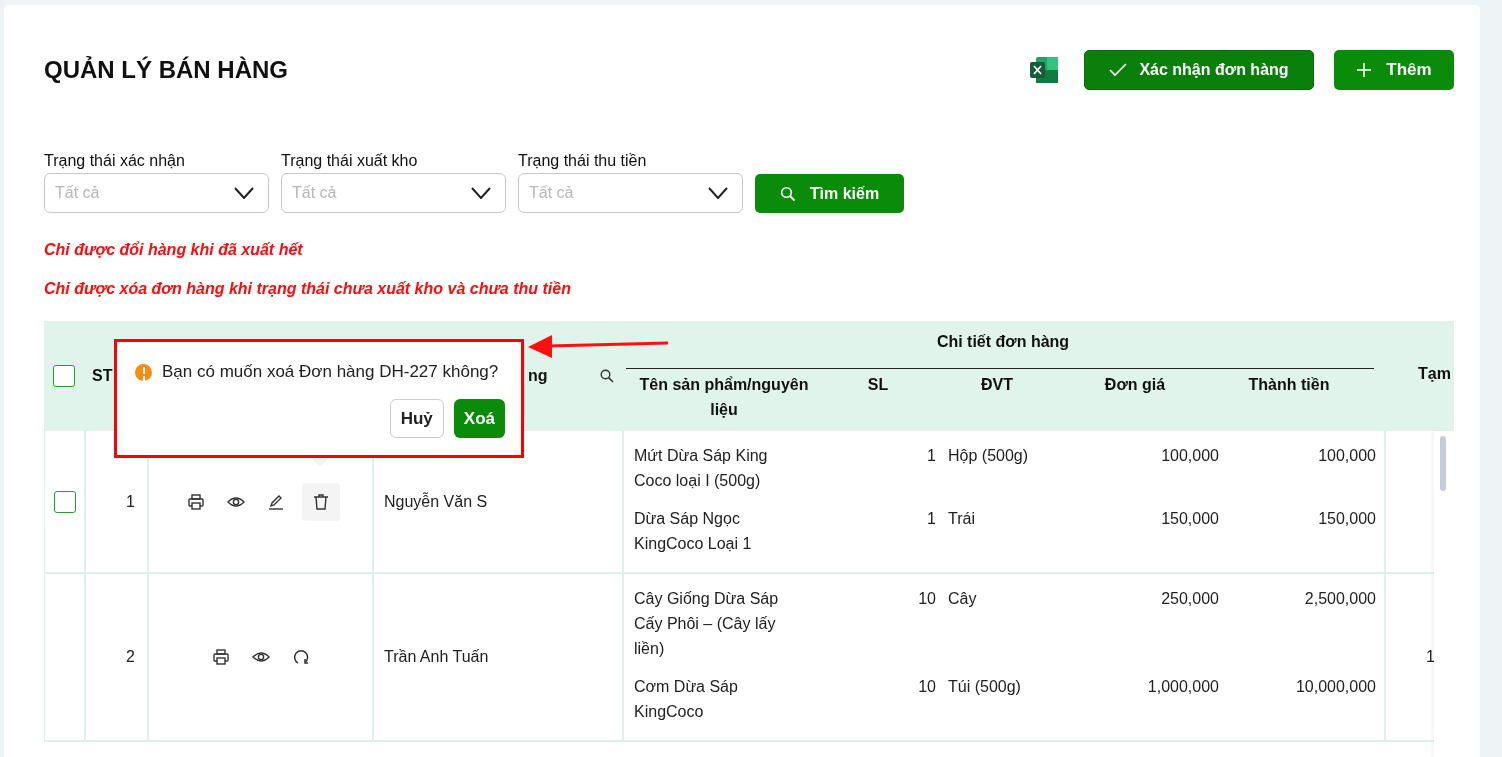 The width and height of the screenshot is (1502, 757). Describe the element at coordinates (1135, 385) in the screenshot. I see `column-header: Đơn giá` at that location.